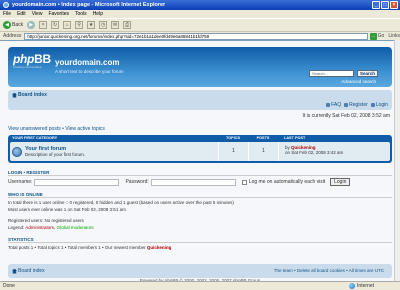  Describe the element at coordinates (9, 286) in the screenshot. I see `status-text: Done` at that location.